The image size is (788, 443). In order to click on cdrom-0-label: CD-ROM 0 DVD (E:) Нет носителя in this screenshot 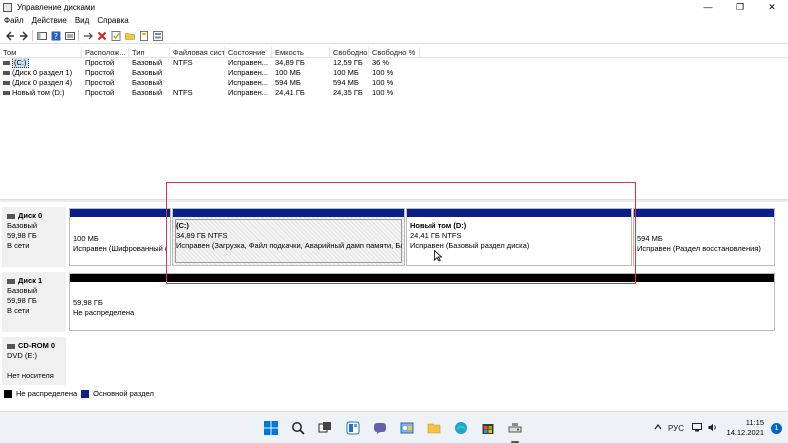, I will do `click(34, 361)`.